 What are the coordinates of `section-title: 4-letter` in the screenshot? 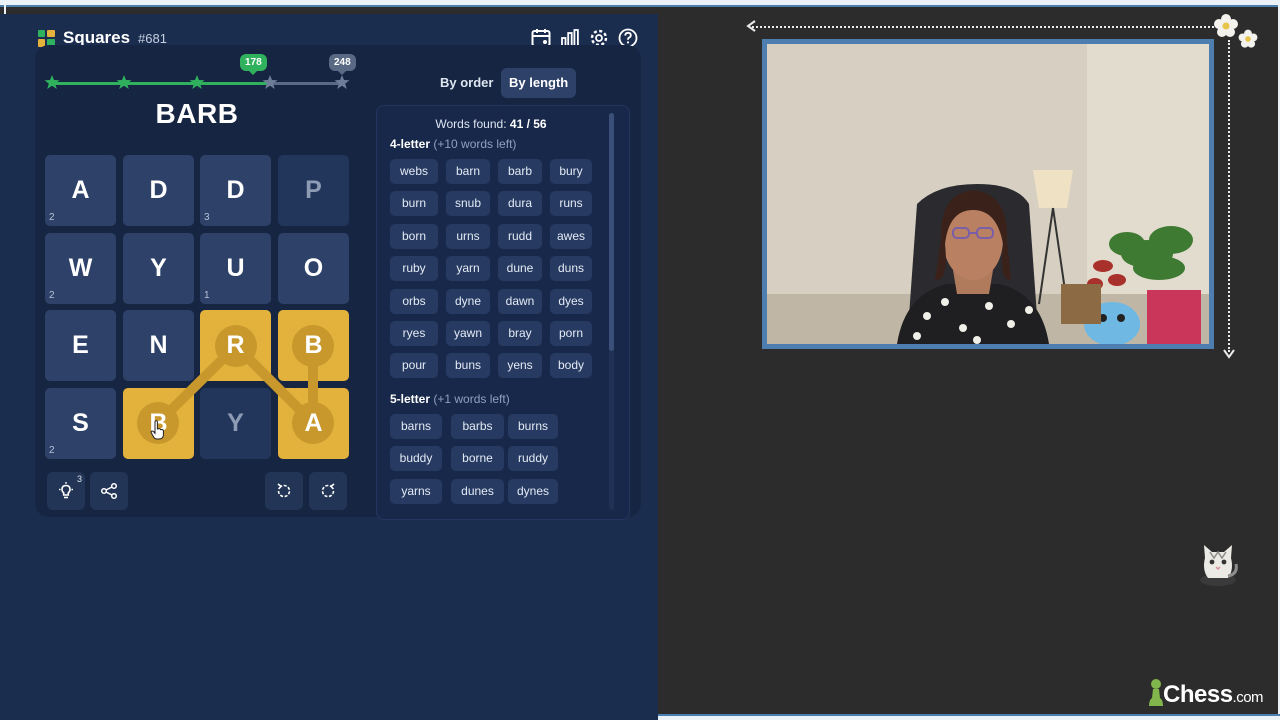 It's located at (410, 144).